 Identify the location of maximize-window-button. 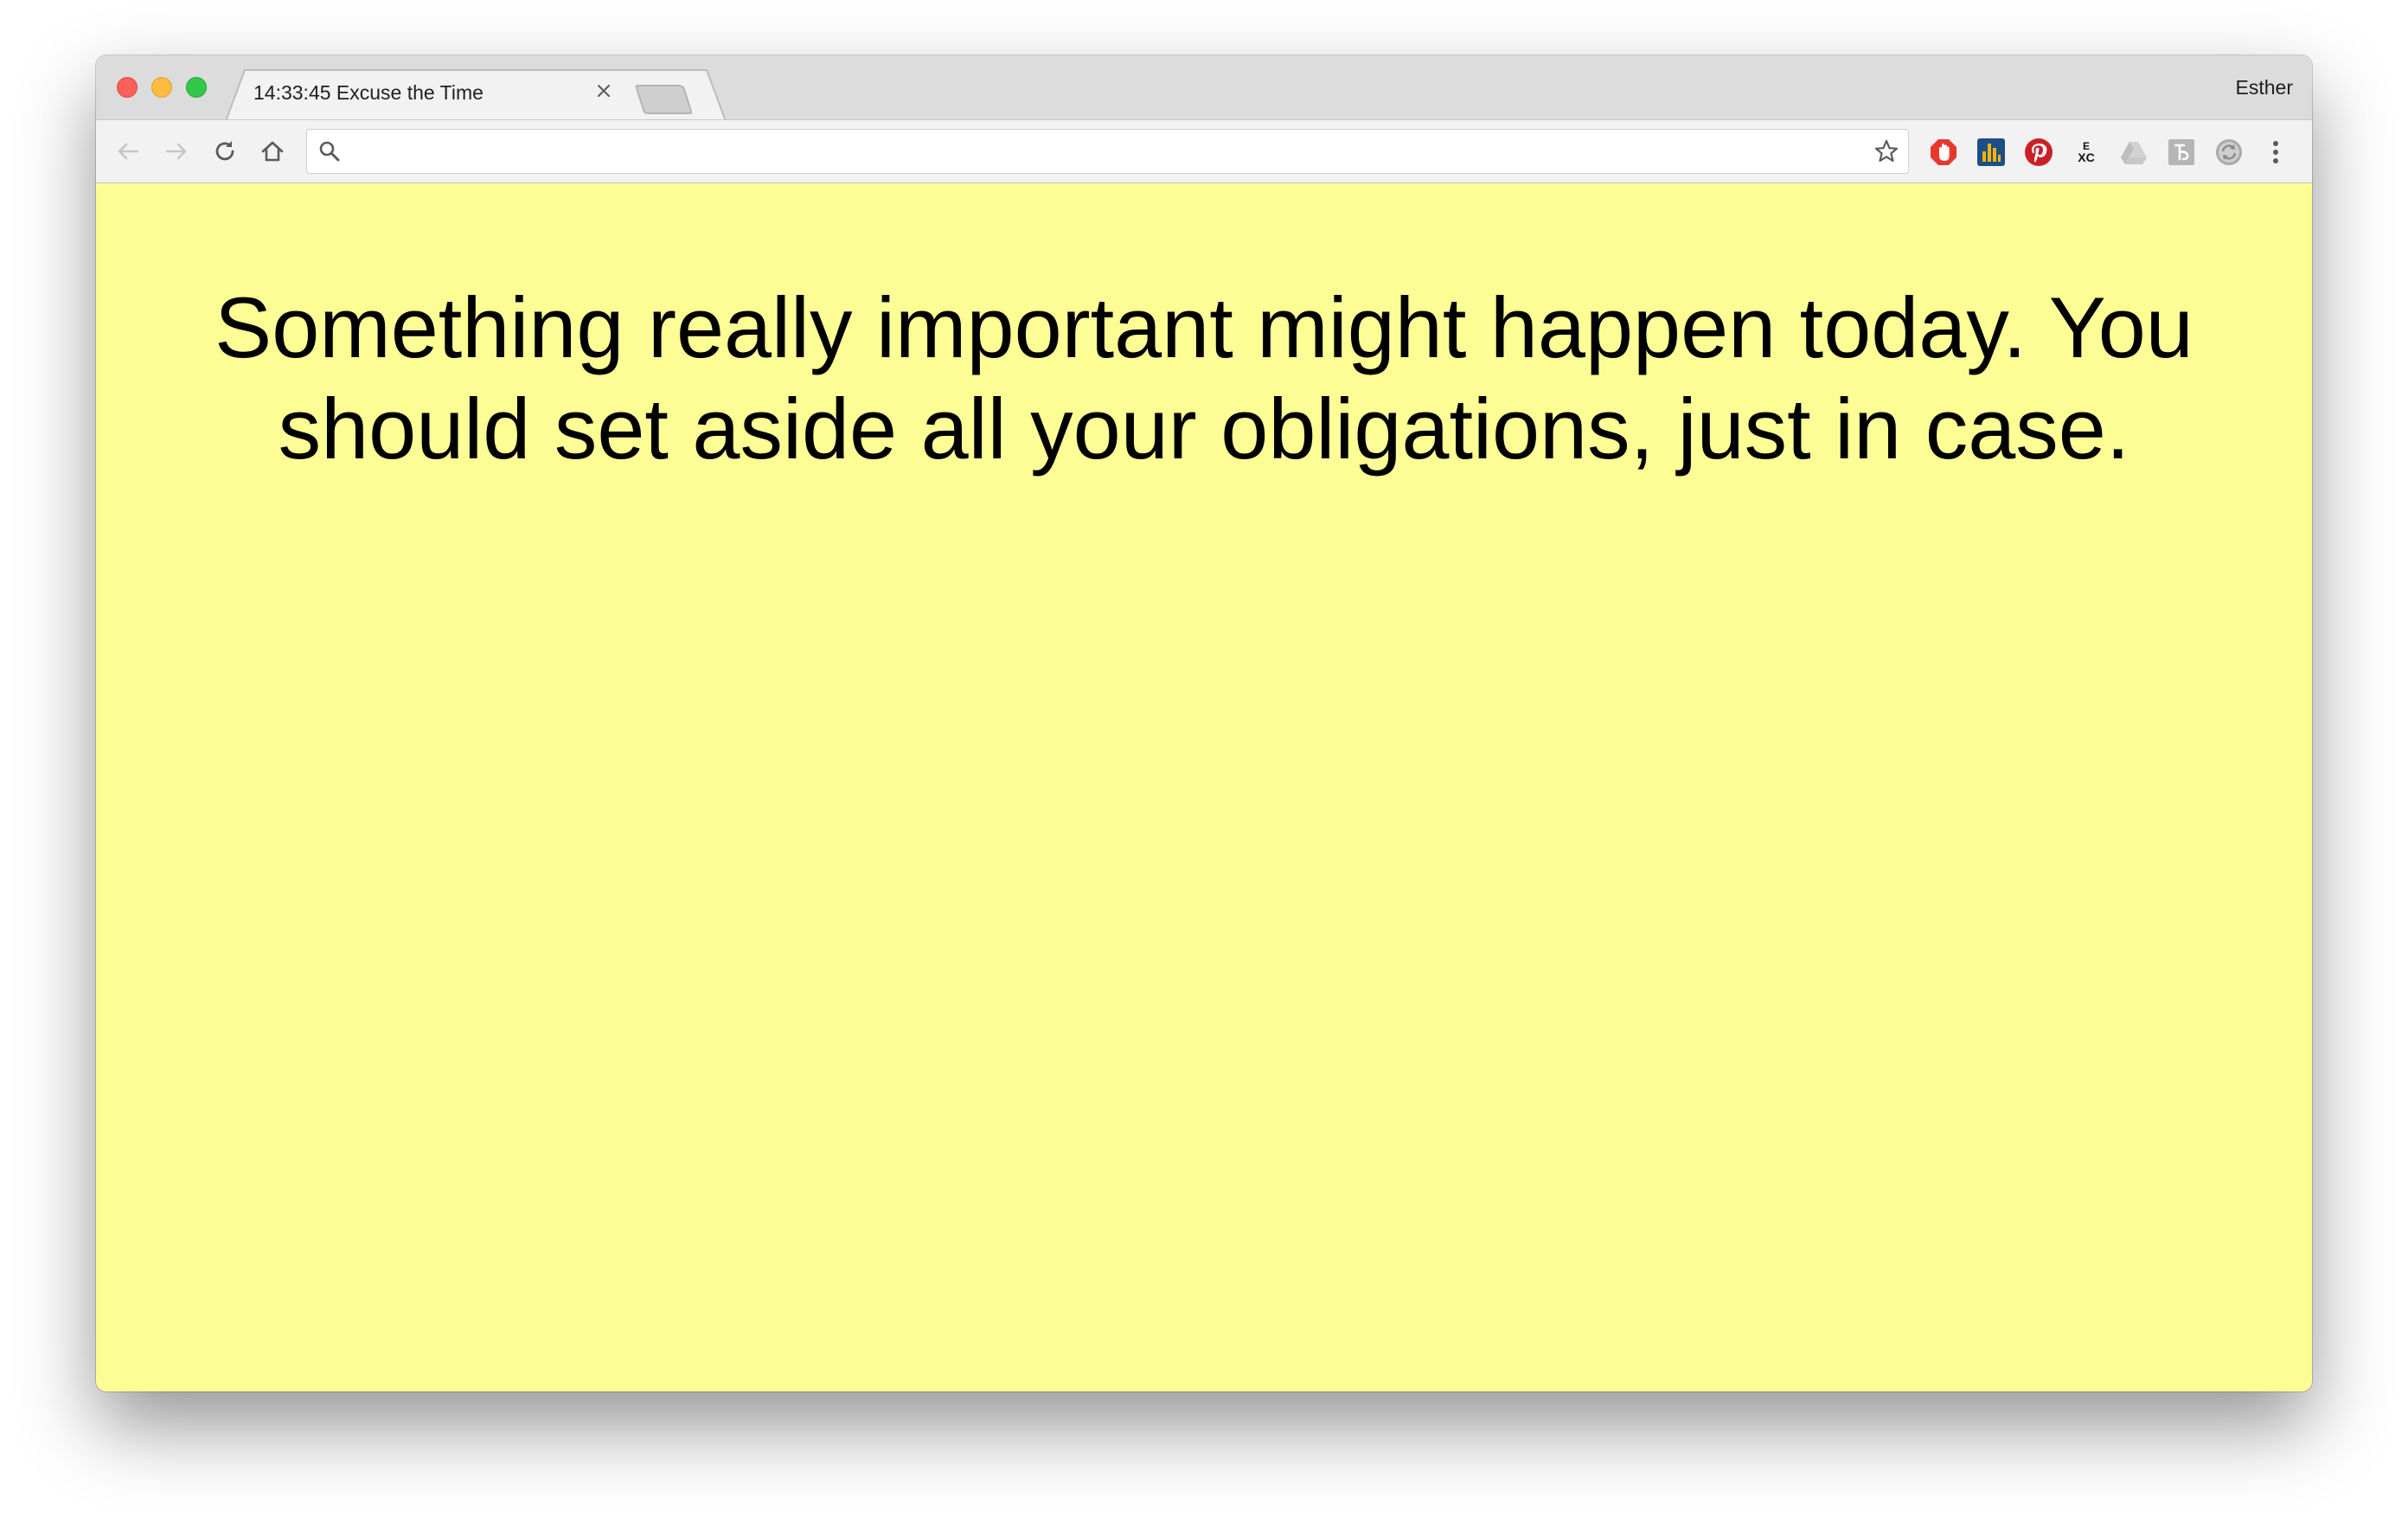
(196, 87).